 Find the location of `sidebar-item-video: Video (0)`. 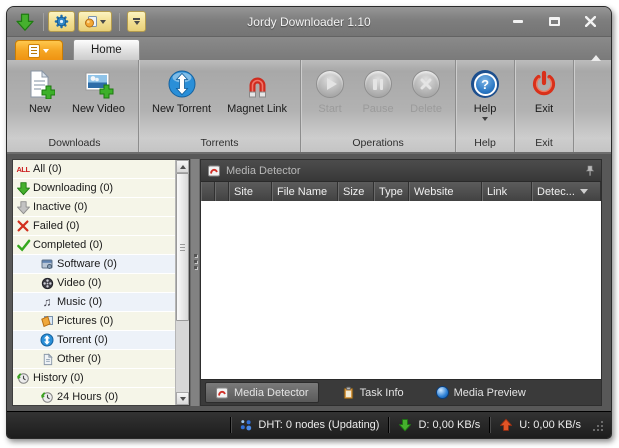

sidebar-item-video: Video (0) is located at coordinates (94, 283).